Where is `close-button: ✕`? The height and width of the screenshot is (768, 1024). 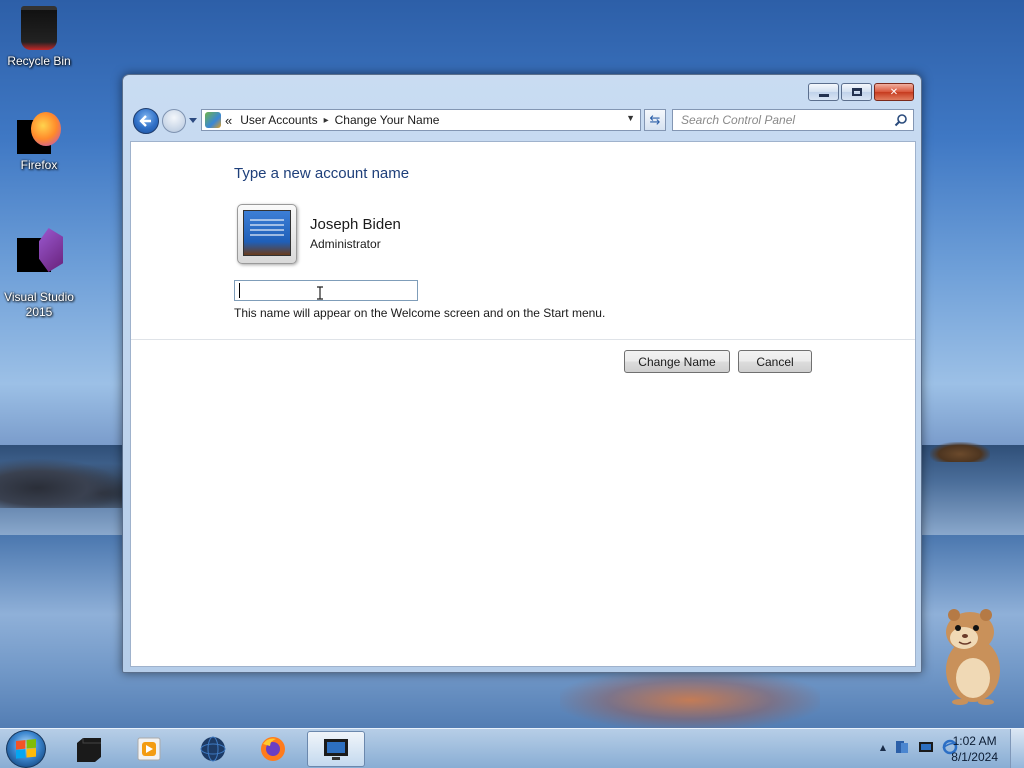
close-button: ✕ is located at coordinates (894, 92).